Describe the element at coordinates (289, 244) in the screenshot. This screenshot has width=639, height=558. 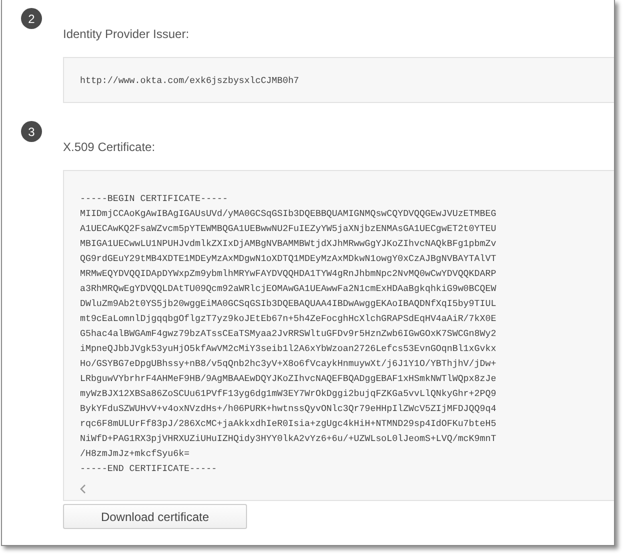
I see `certificate-line: MBIGA1UECwwLU1NPUHJvdmlkZXIxDjAMBgNVBAMMBWtjdXJhMRwwGgYJKoZIhvcNAQkBFg1pbmZv` at that location.